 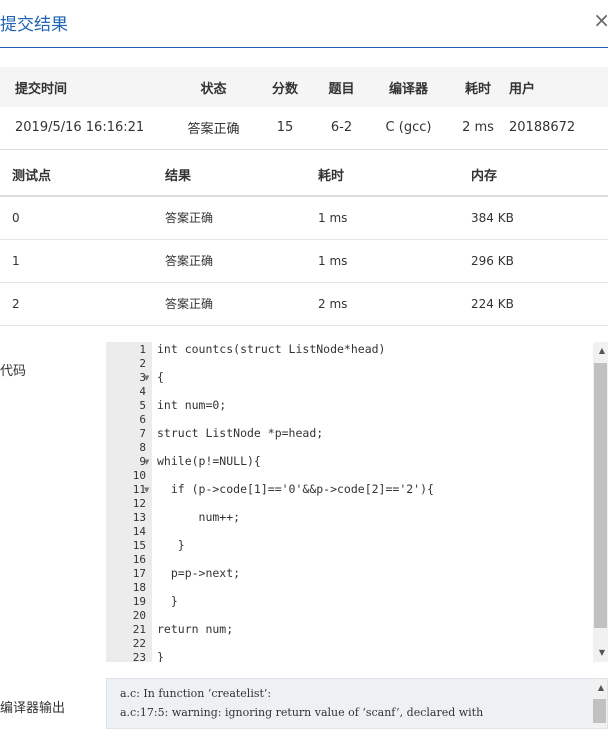 I want to click on line-number: 4, so click(x=142, y=391).